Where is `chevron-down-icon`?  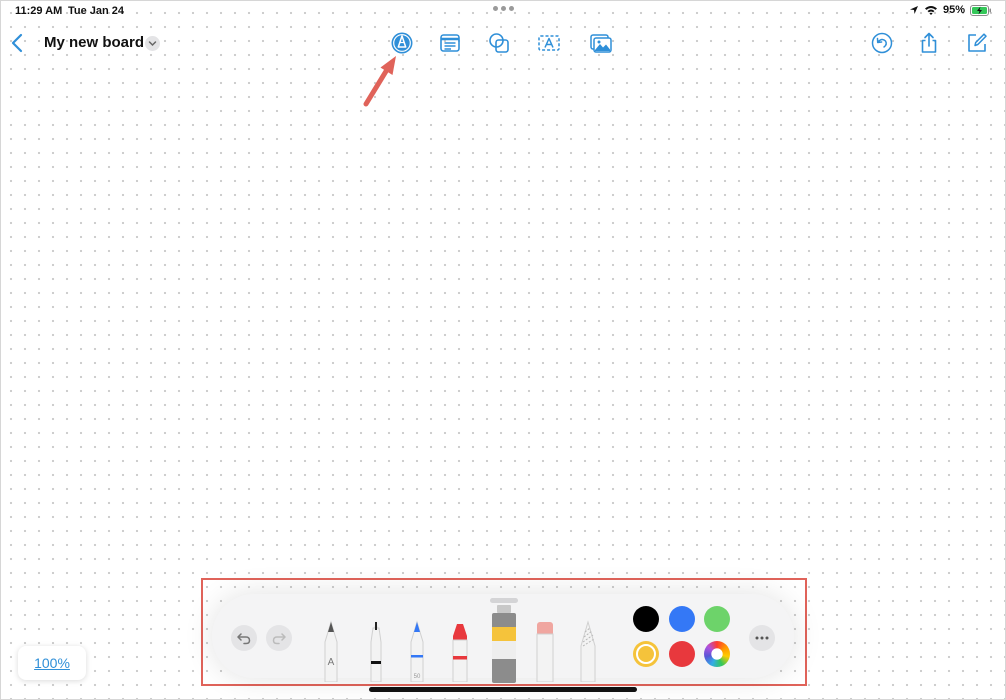
chevron-down-icon is located at coordinates (152, 44).